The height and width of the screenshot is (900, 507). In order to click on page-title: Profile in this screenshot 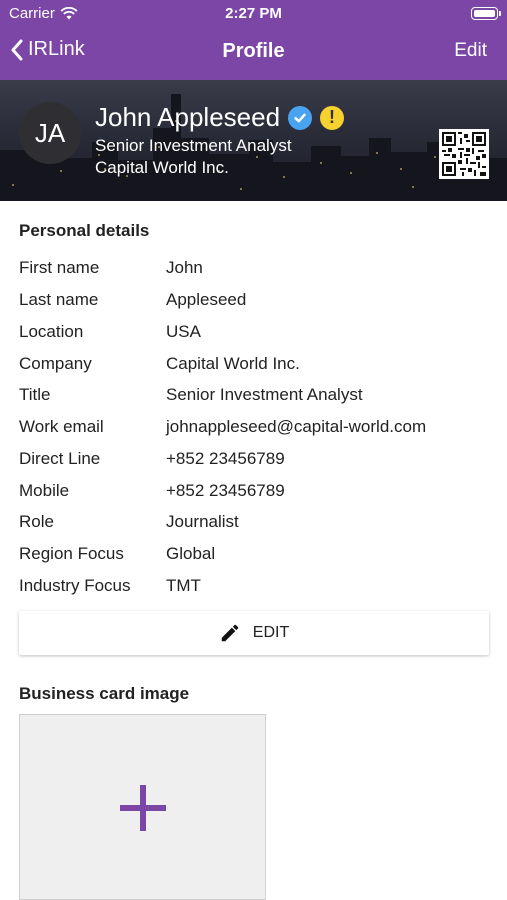, I will do `click(253, 51)`.